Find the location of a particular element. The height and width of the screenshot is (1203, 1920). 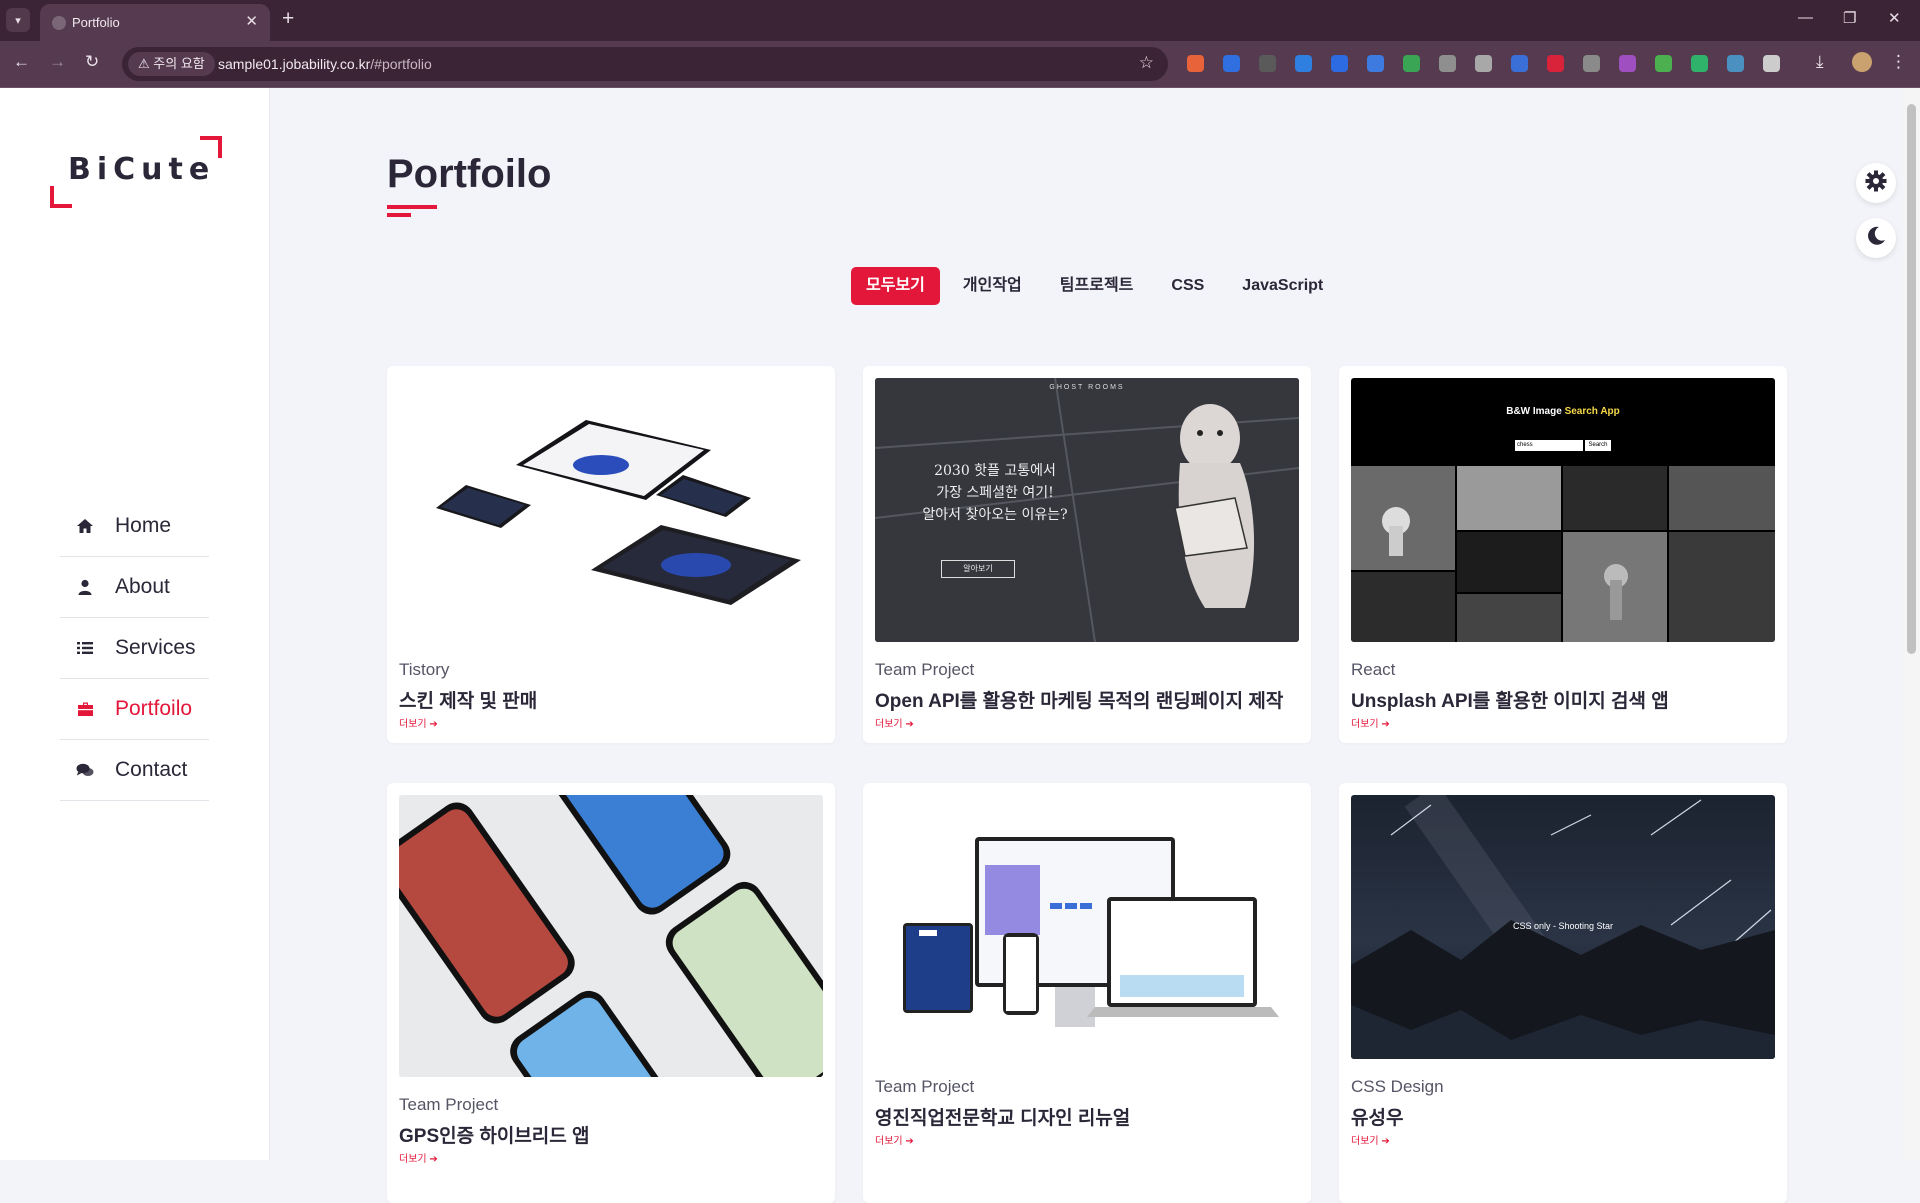

grid-icon is located at coordinates (1735, 63).